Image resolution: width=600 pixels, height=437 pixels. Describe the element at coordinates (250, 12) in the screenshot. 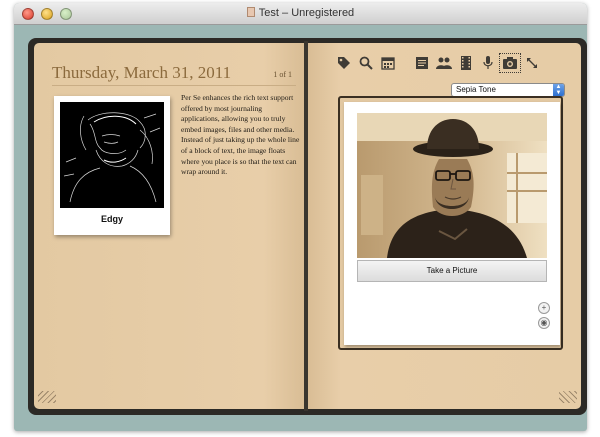

I see `document-icon` at that location.